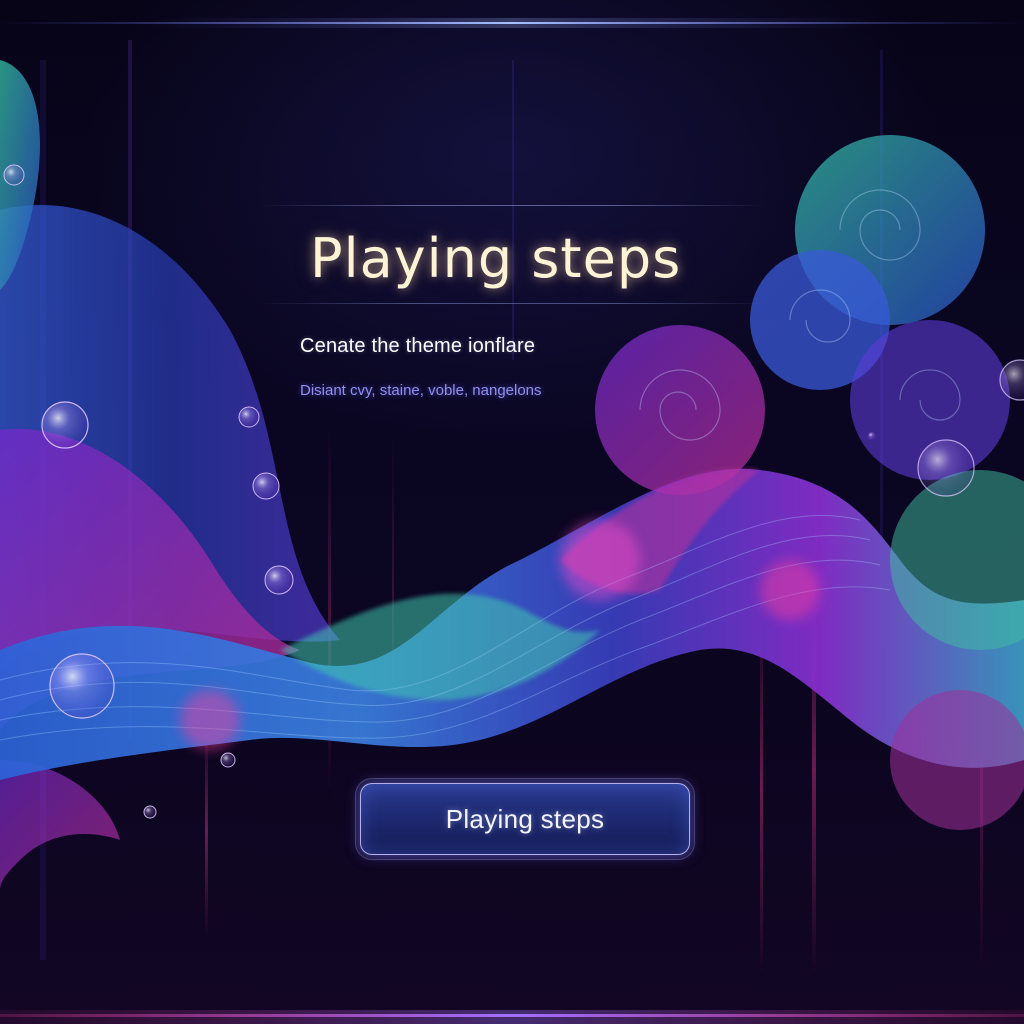  I want to click on title-divider-bottom, so click(513, 303).